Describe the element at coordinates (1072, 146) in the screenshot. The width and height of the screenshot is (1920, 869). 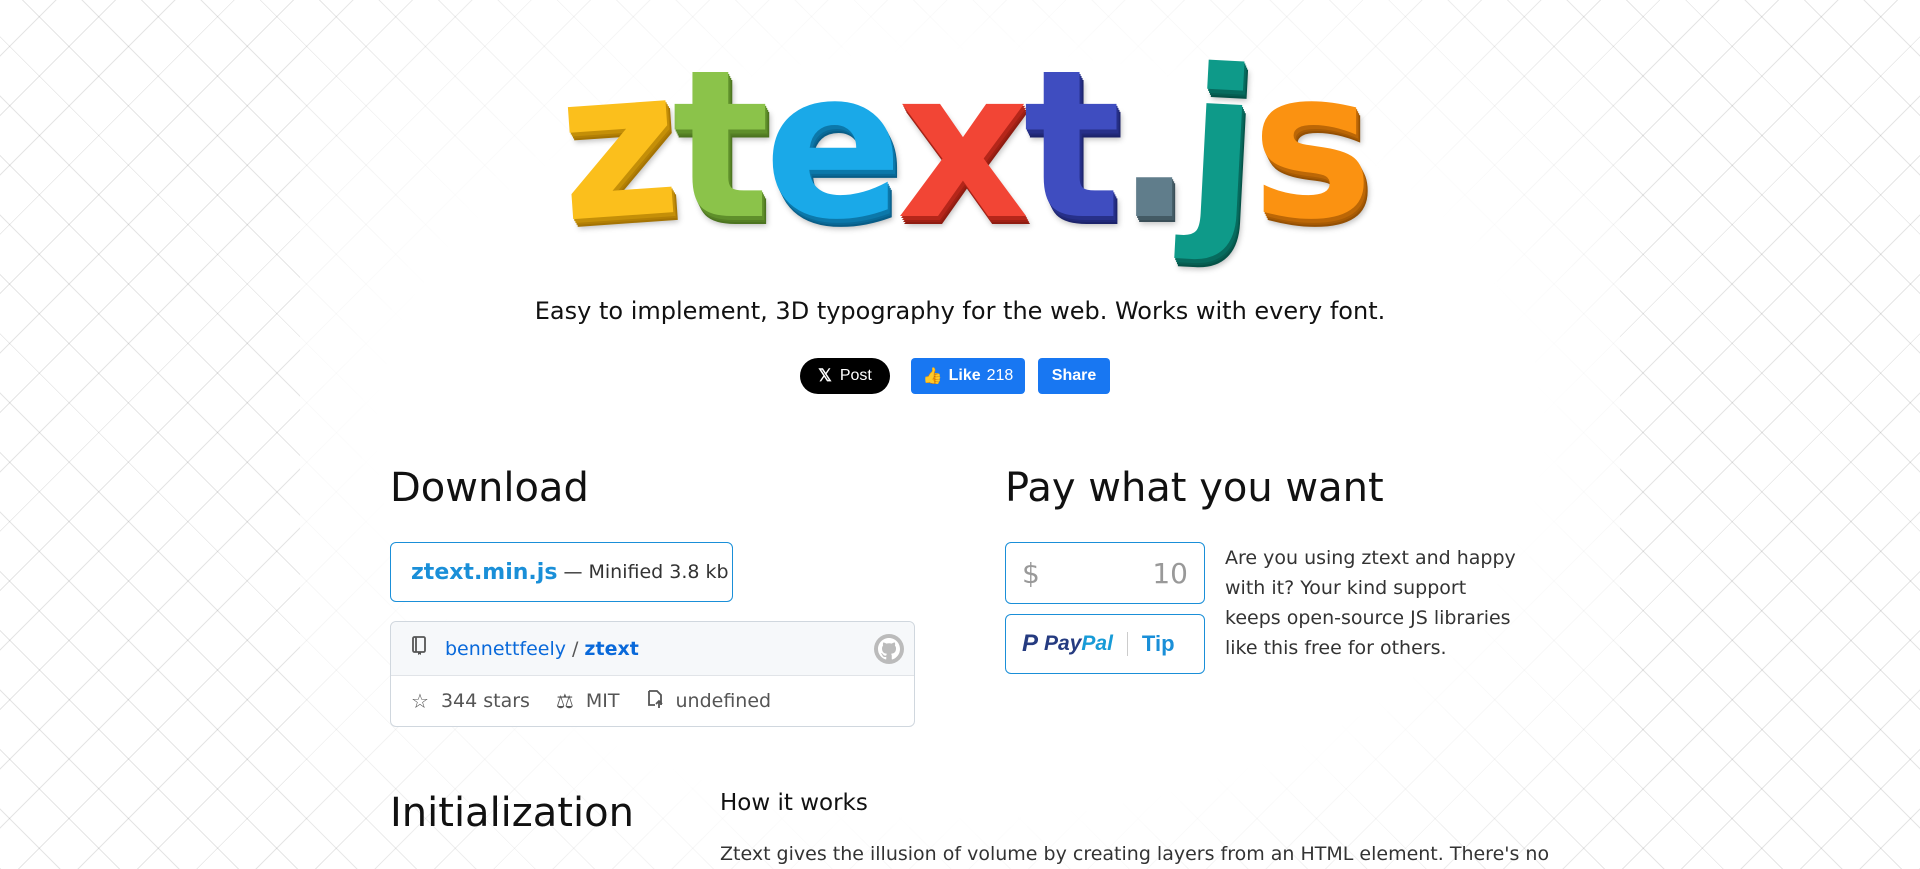
I see `logo-letter-t2: t` at that location.